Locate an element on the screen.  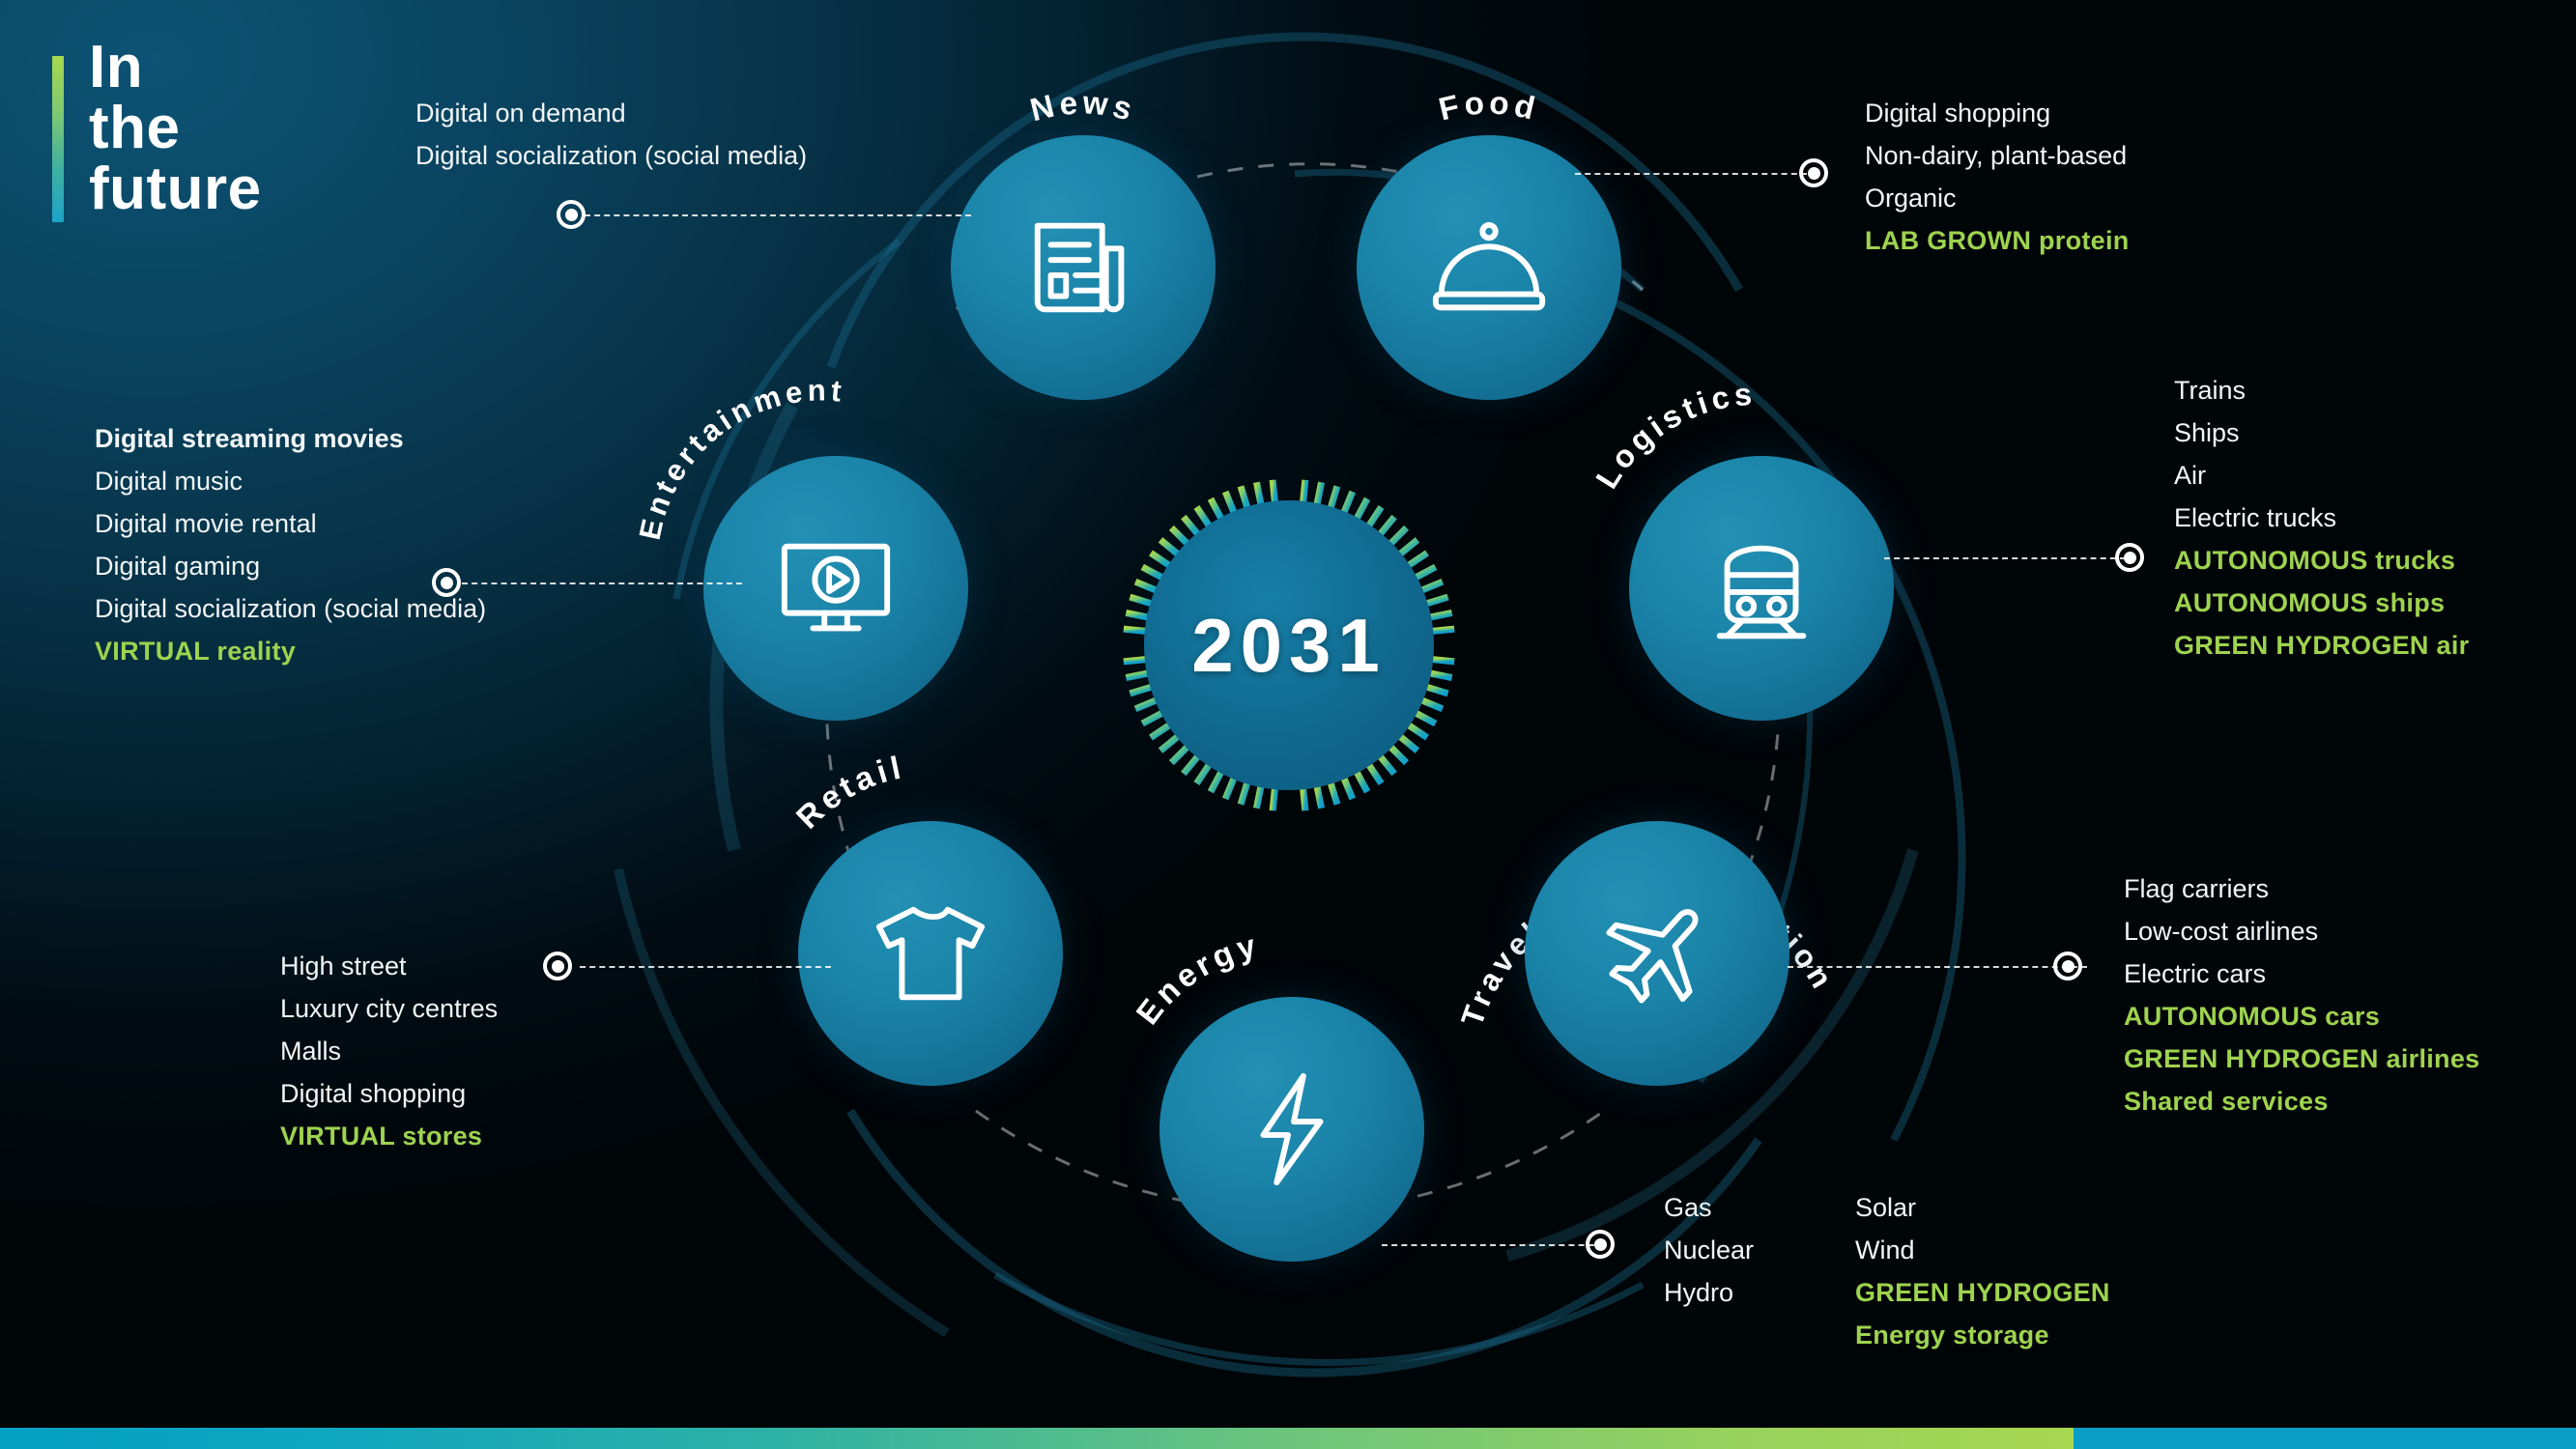
node-news: News is located at coordinates (1083, 242).